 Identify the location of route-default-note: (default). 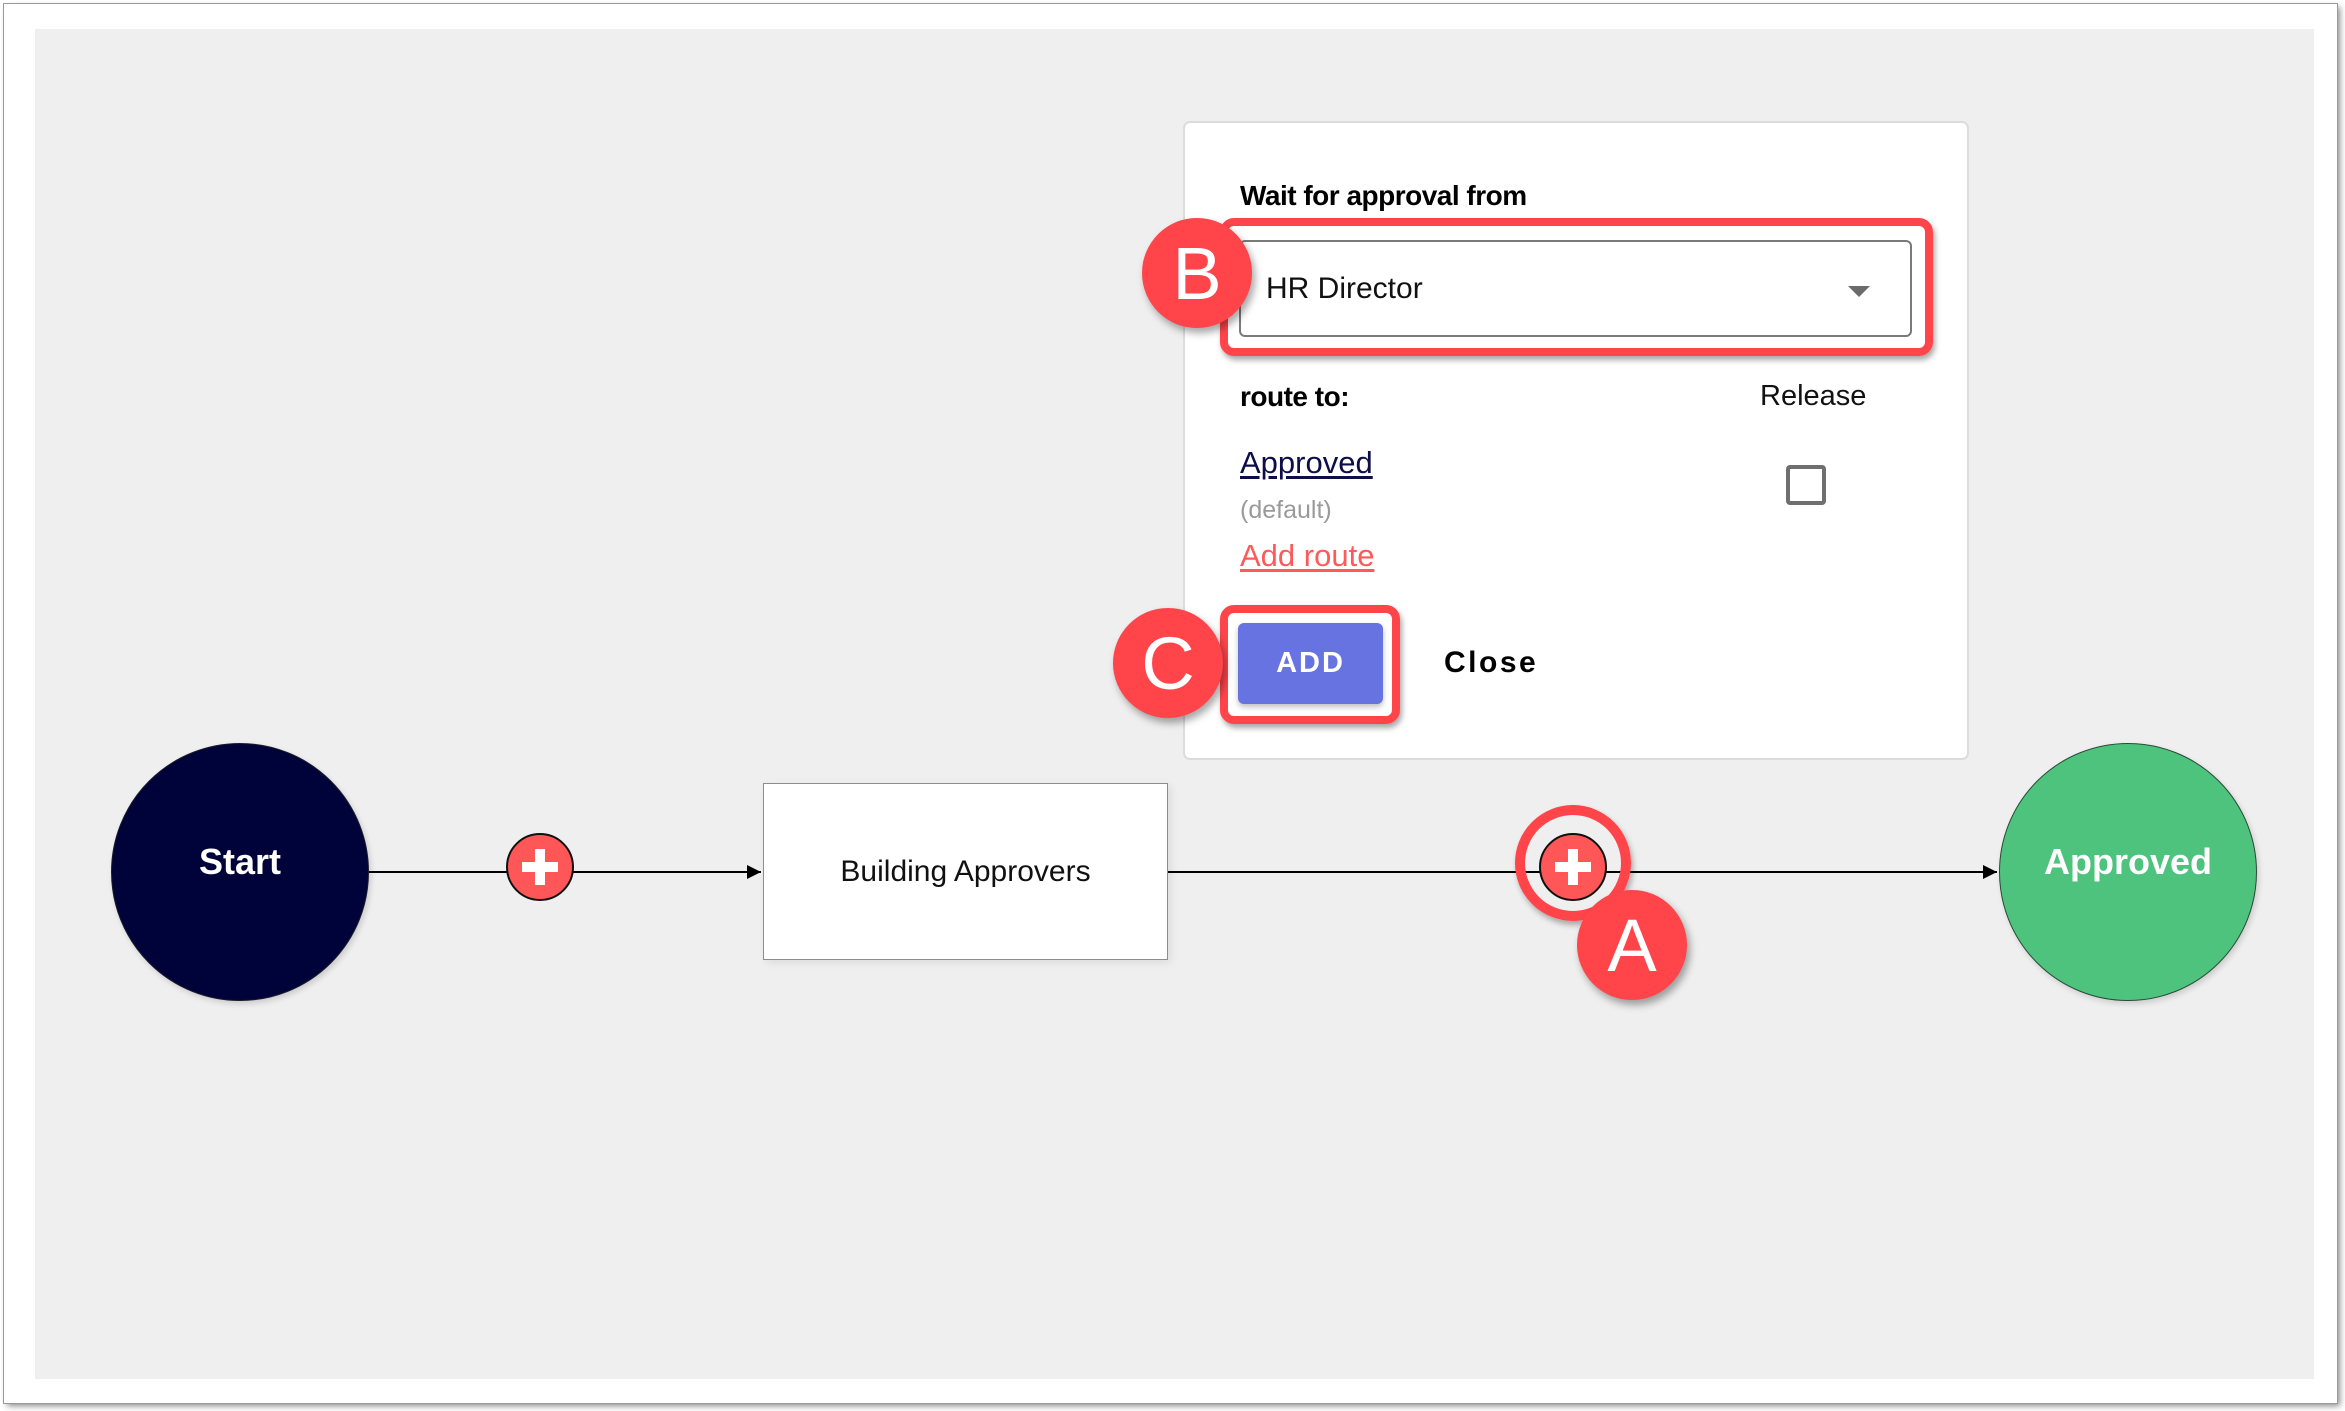
(1286, 510).